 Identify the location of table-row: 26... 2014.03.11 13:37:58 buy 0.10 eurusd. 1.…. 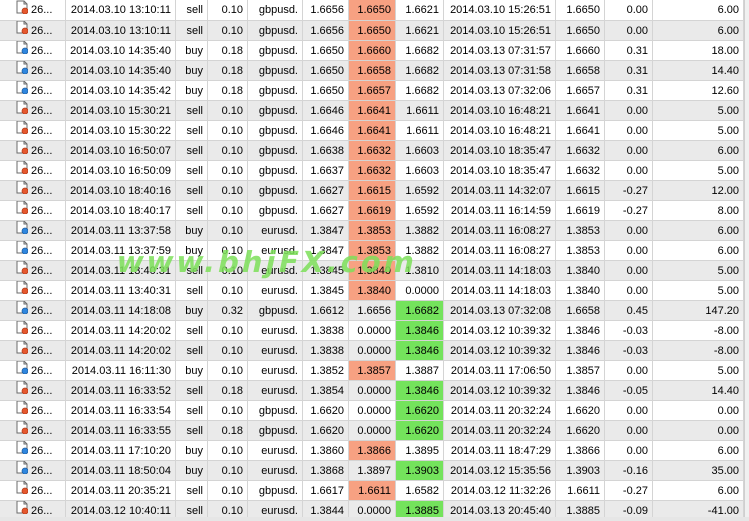
(374, 231).